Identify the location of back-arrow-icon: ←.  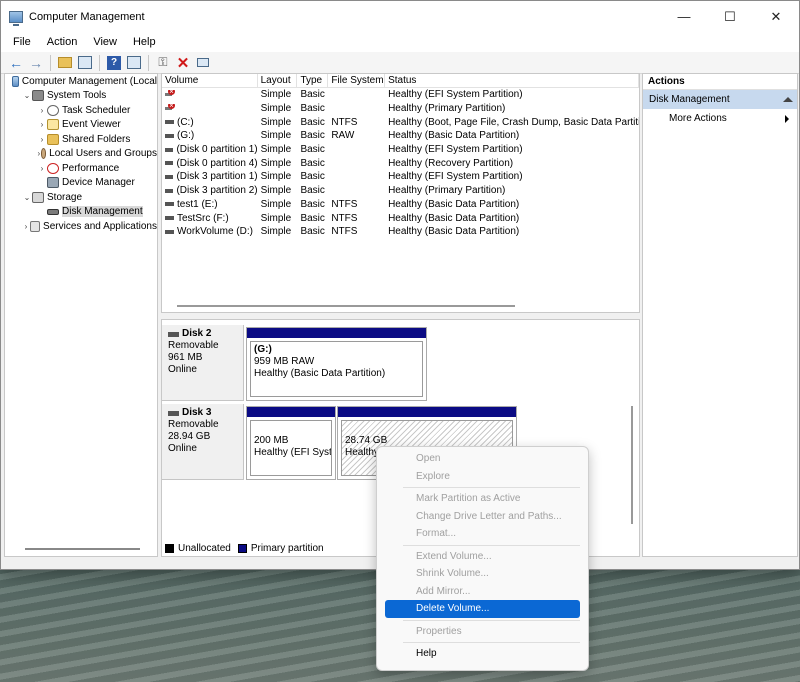
(16, 63).